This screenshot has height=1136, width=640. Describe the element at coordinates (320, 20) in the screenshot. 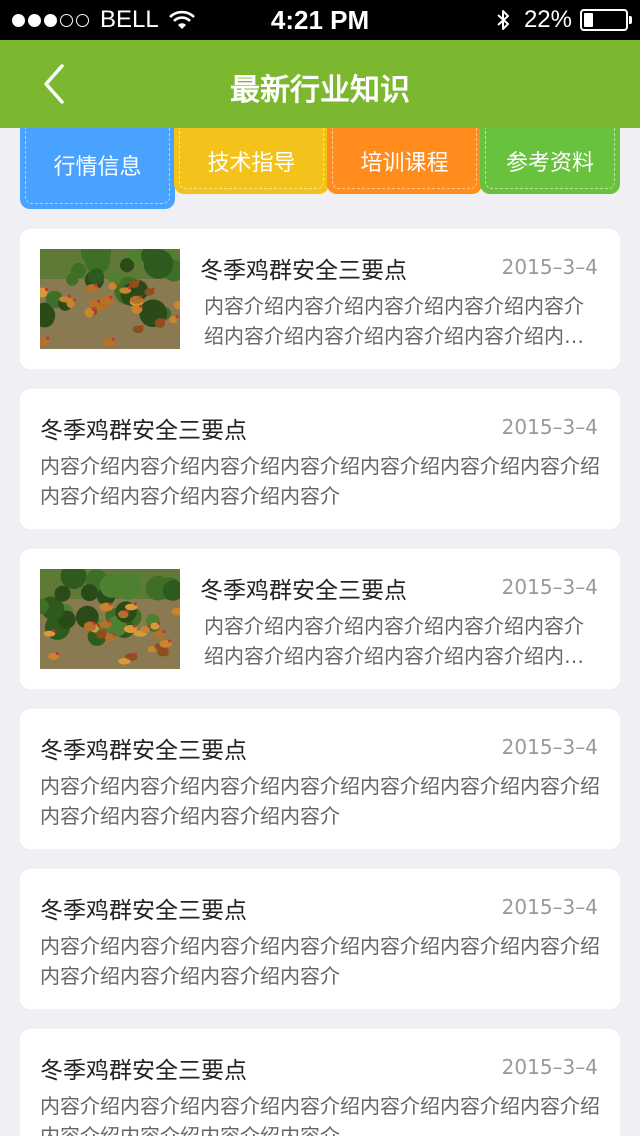

I see `status-bar: BELL 4:21 PM 22%` at that location.